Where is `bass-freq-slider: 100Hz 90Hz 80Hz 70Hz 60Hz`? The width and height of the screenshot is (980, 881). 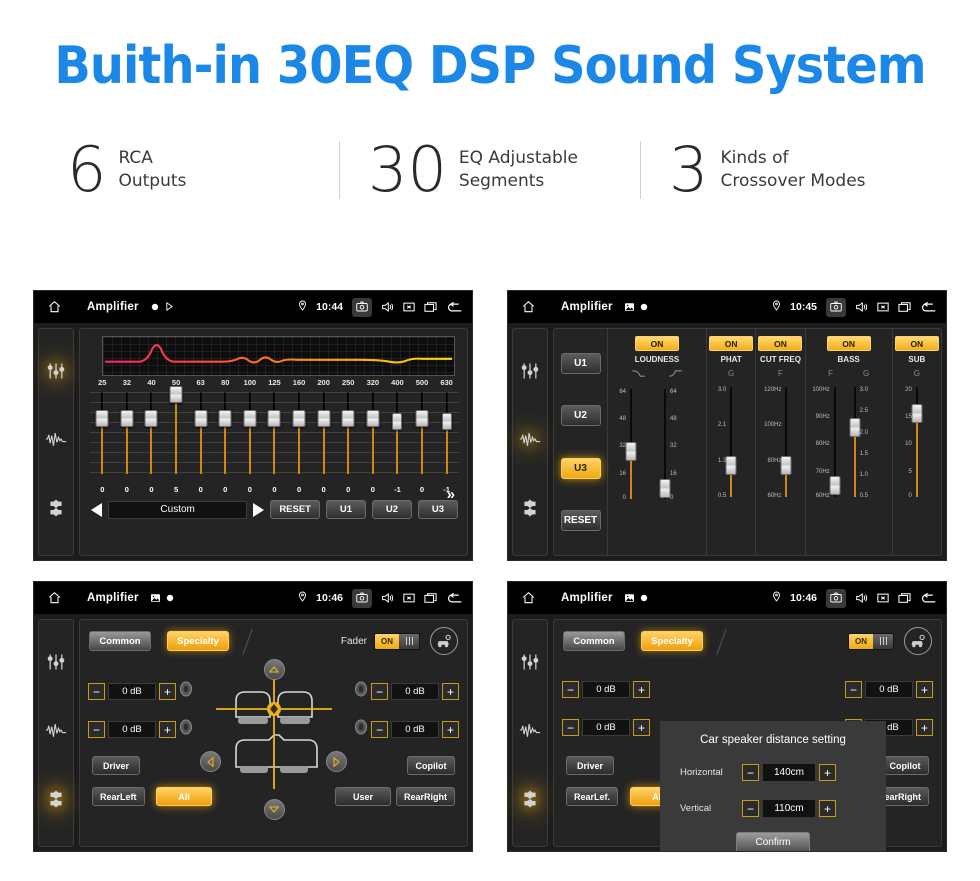 bass-freq-slider: 100Hz 90Hz 80Hz 70Hz 60Hz is located at coordinates (827, 442).